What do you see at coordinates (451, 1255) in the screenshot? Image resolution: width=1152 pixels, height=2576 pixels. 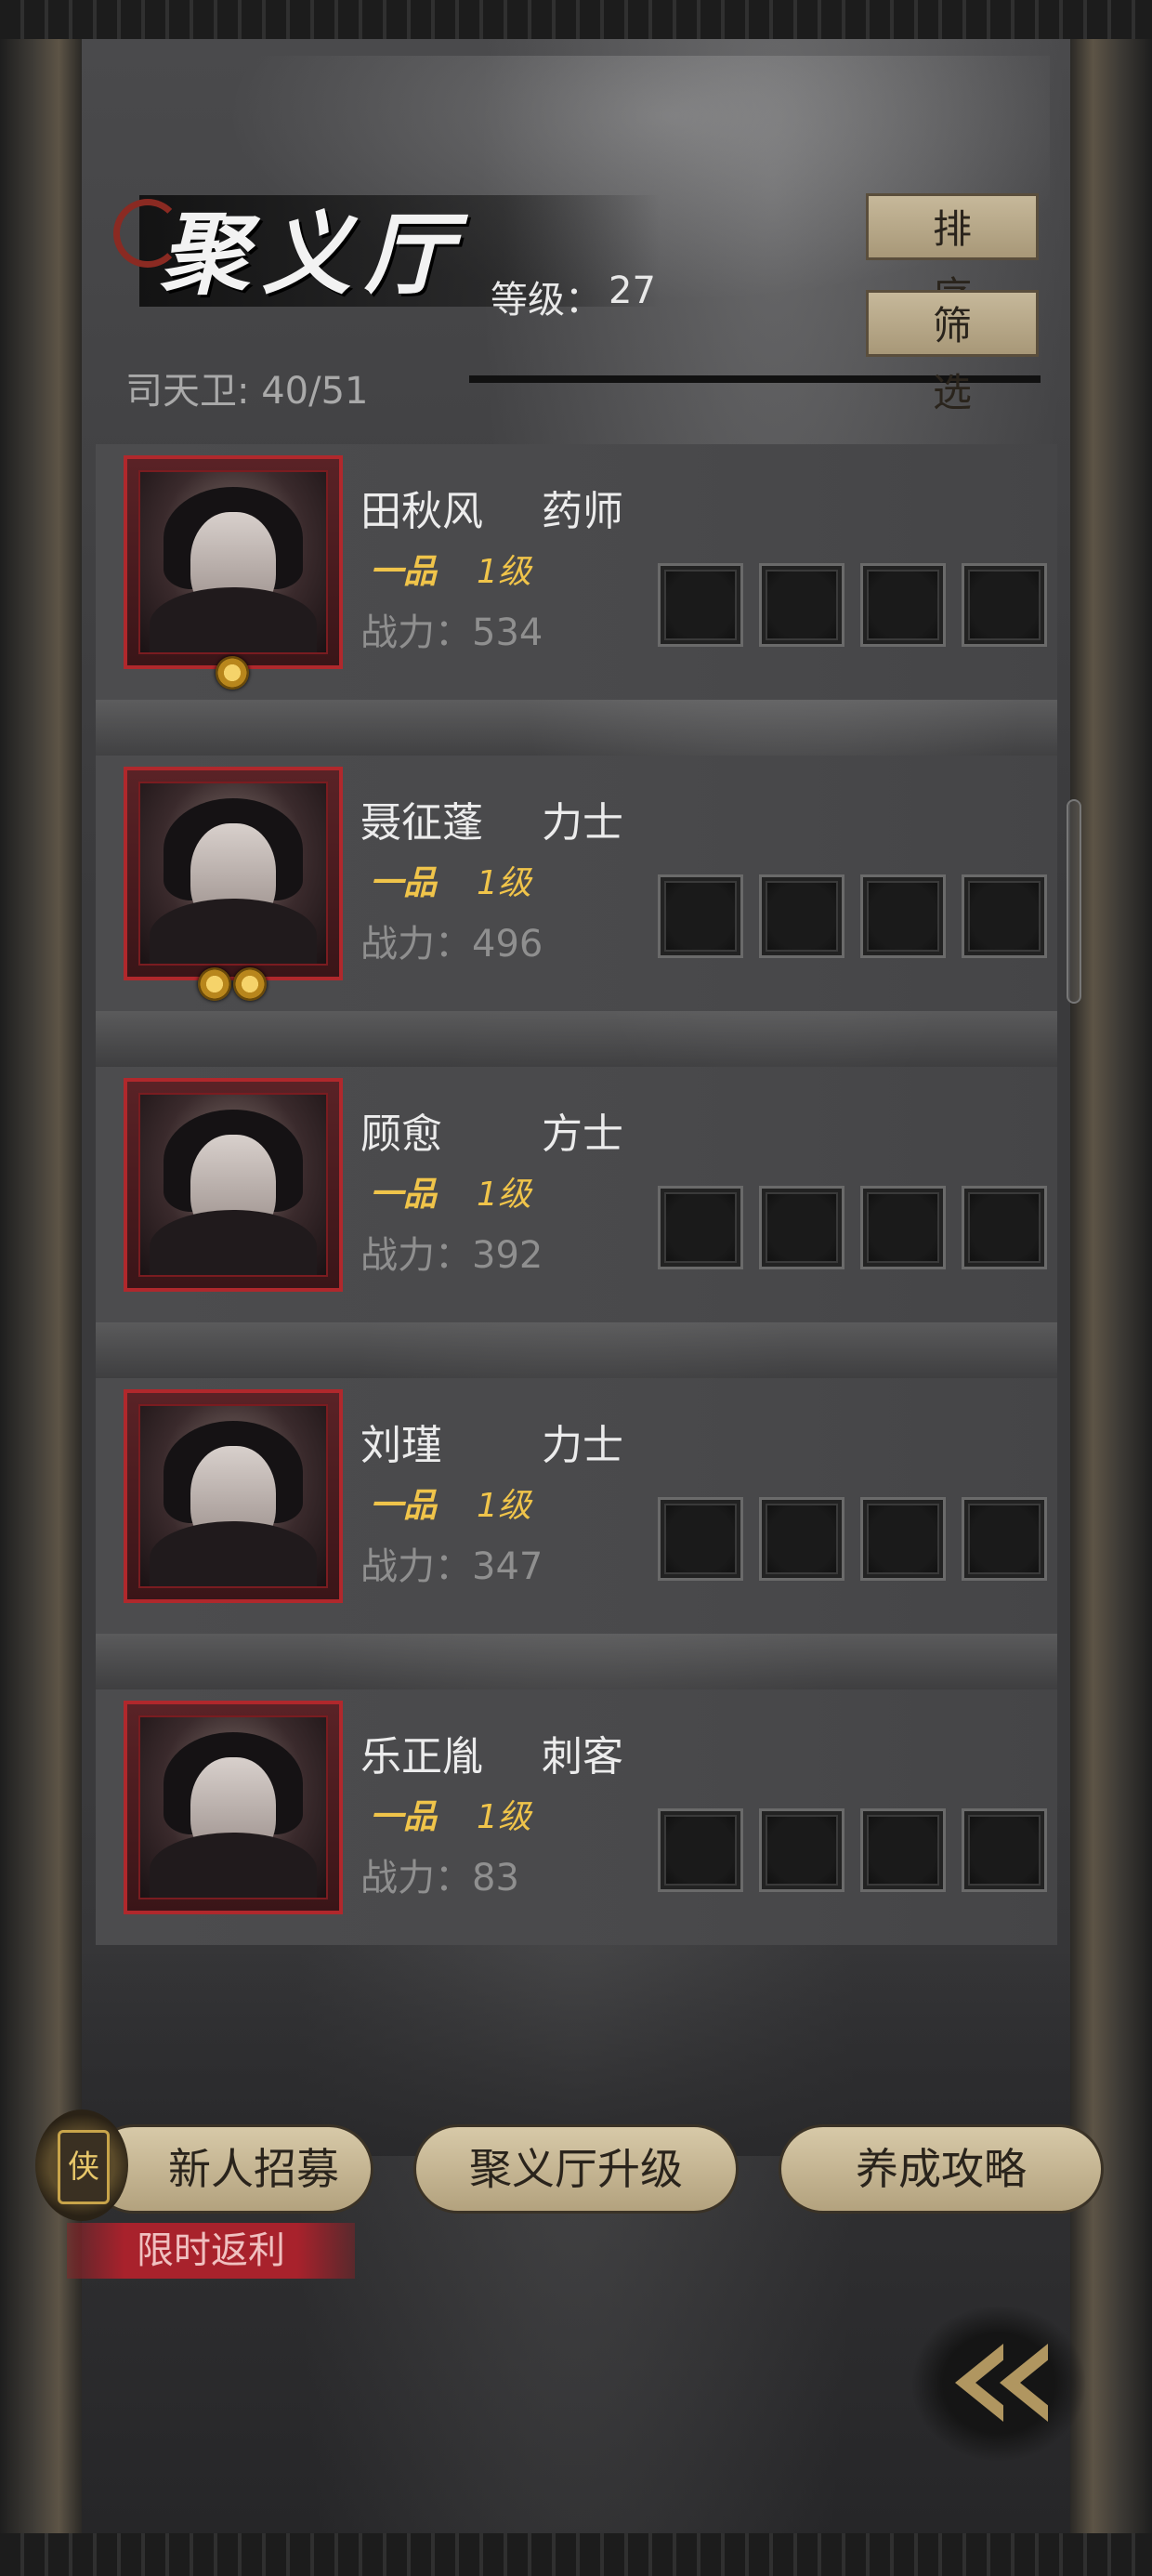 I see `hero-power: 战力：392` at bounding box center [451, 1255].